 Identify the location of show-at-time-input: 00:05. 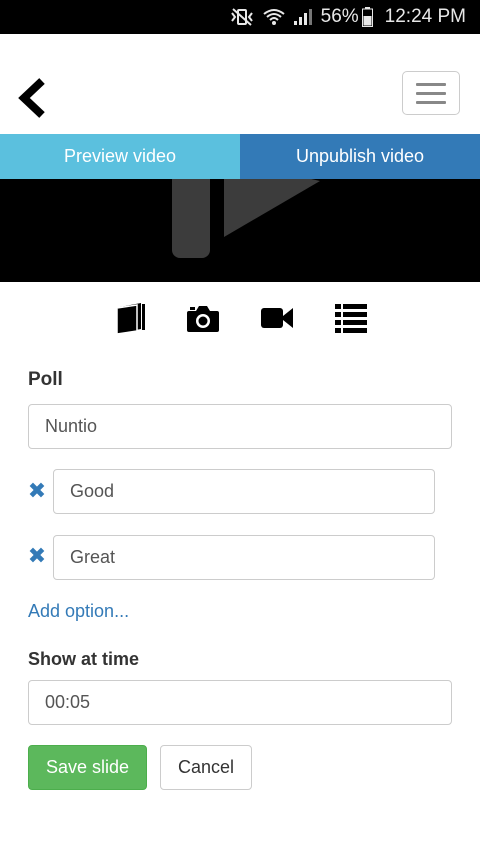
(240, 702).